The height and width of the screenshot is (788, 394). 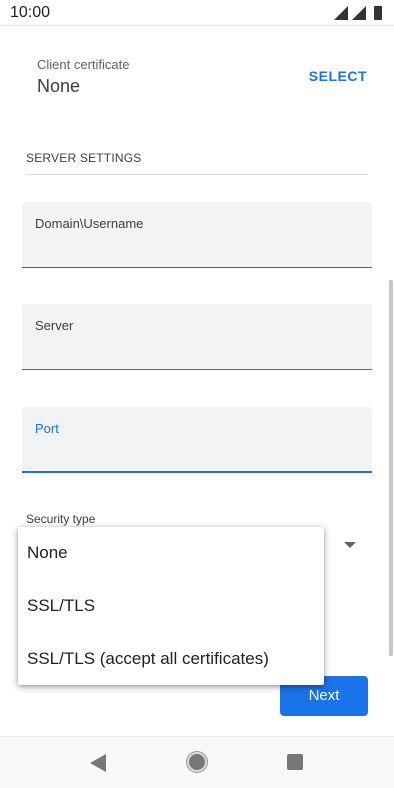 I want to click on client-certificate-label: Client certificate, so click(x=83, y=64).